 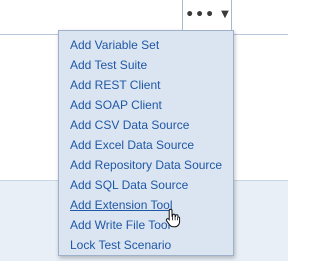 I want to click on menu-item-add-test-suite: Add Test Suite, so click(x=146, y=65).